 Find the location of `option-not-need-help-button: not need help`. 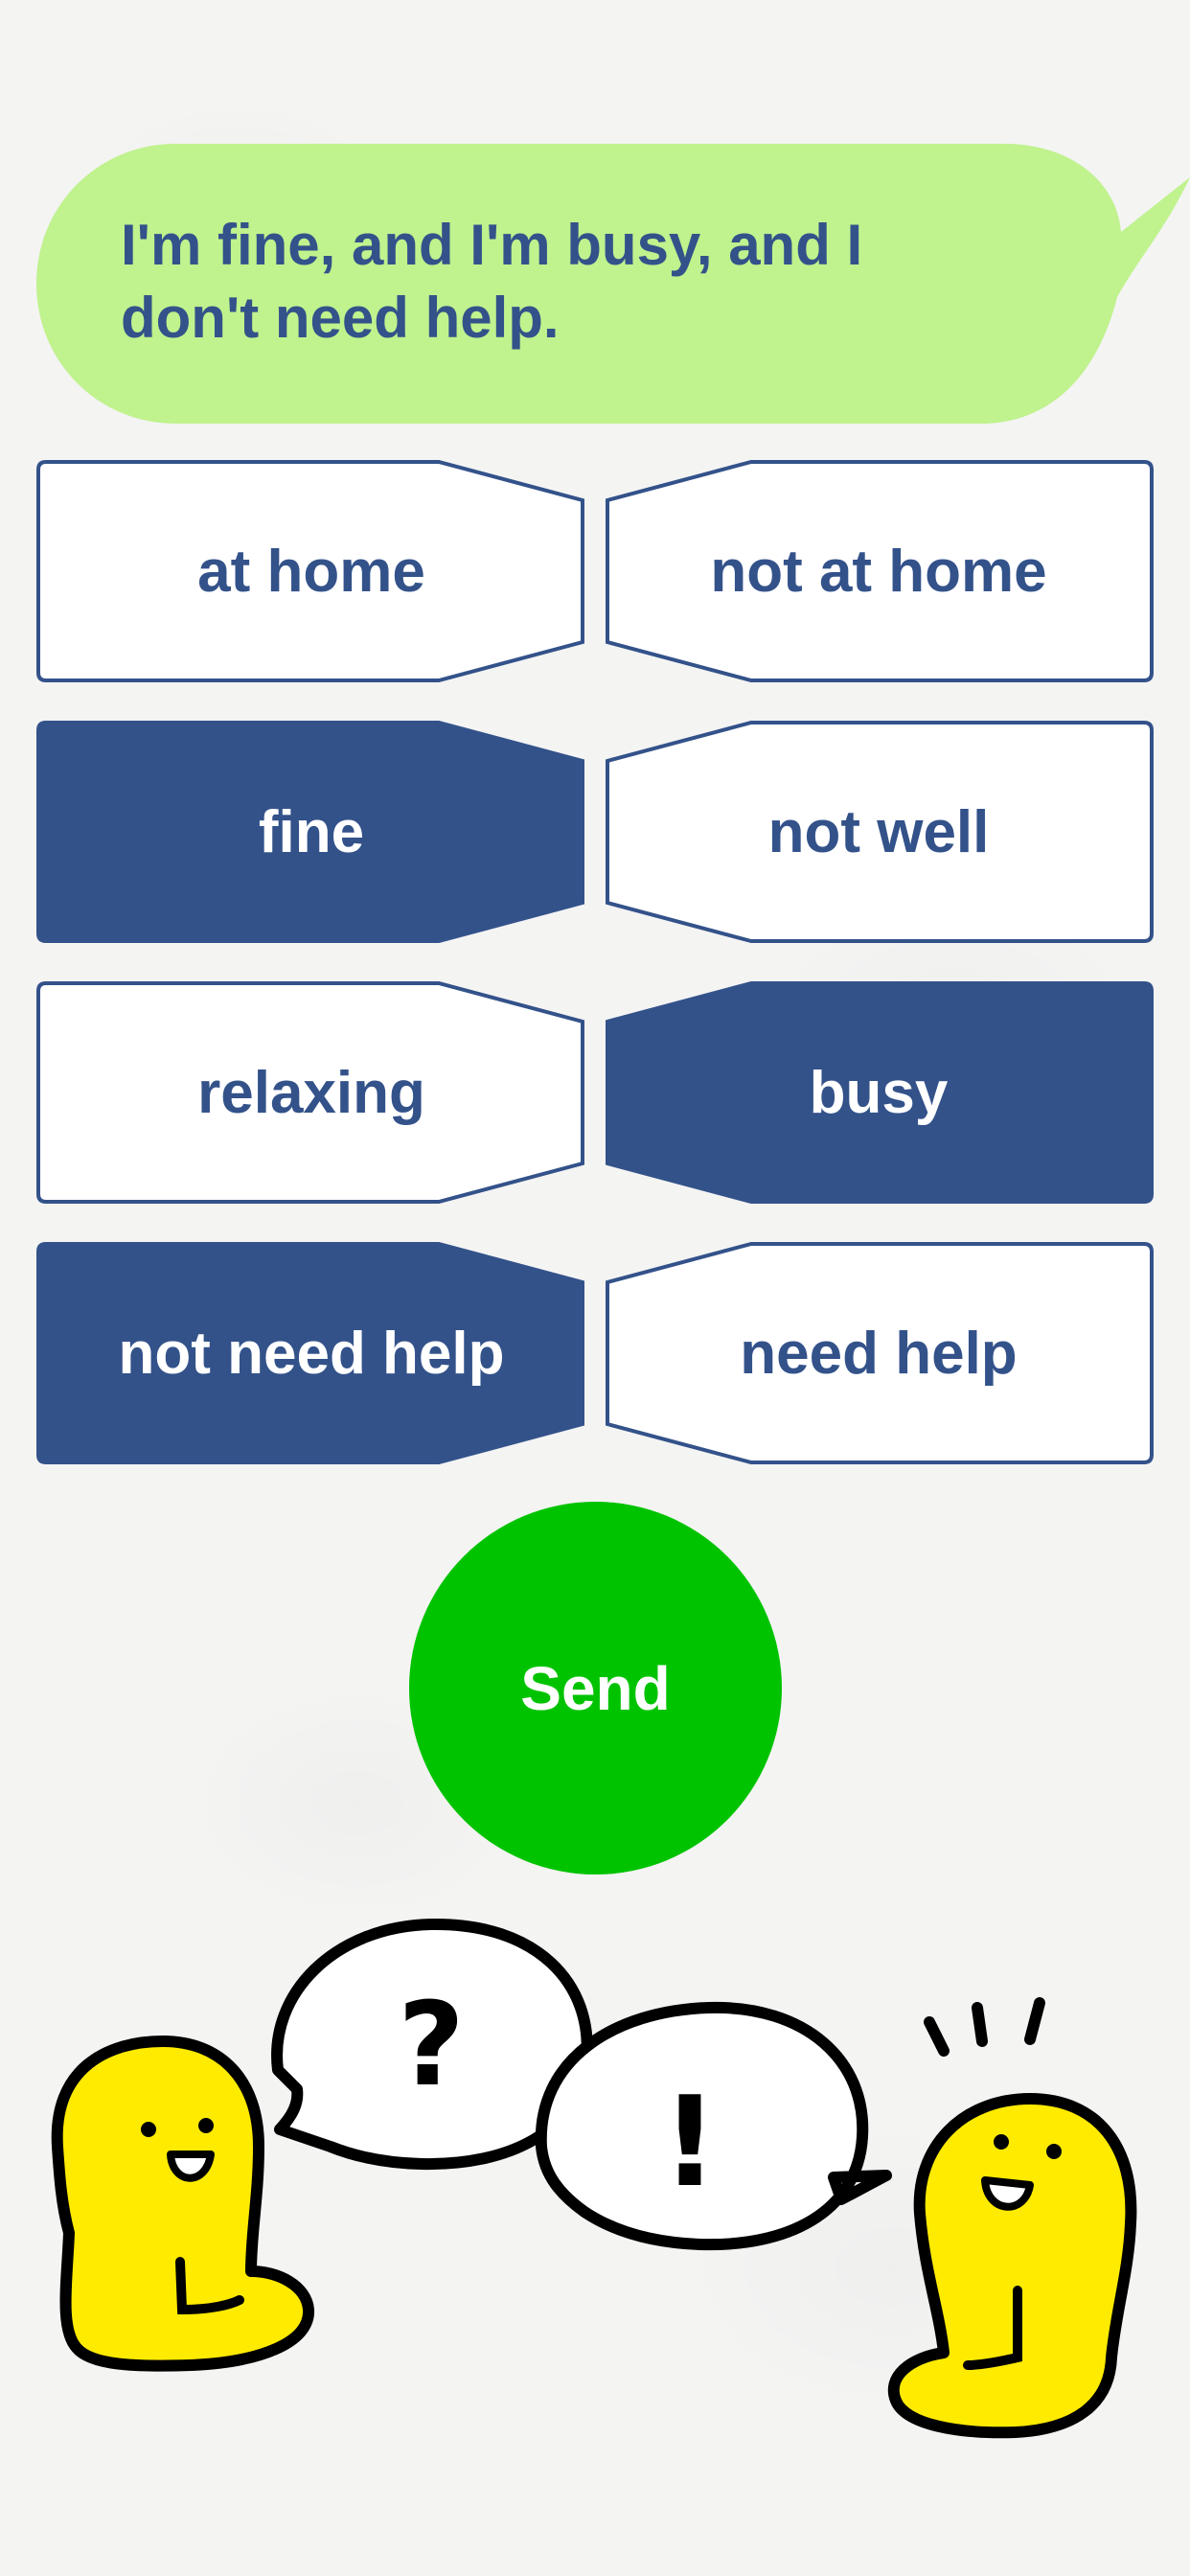

option-not-need-help-button: not need help is located at coordinates (311, 1353).